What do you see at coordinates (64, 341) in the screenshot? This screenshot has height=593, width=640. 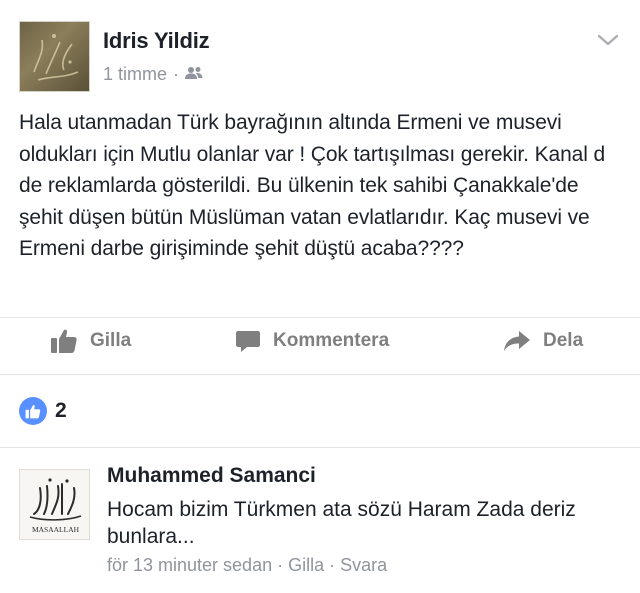 I see `thumbs-up-icon` at bounding box center [64, 341].